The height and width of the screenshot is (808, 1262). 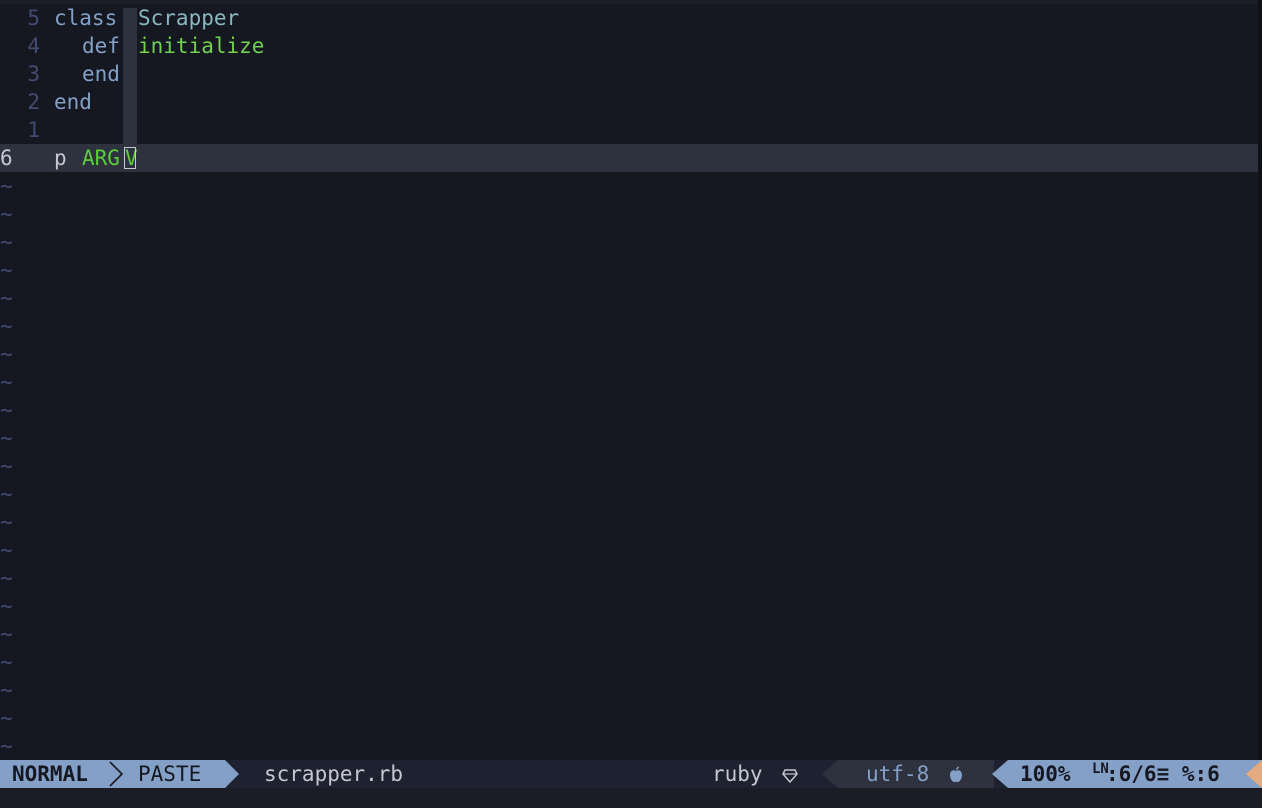 What do you see at coordinates (629, 130) in the screenshot?
I see `code-line: 1` at bounding box center [629, 130].